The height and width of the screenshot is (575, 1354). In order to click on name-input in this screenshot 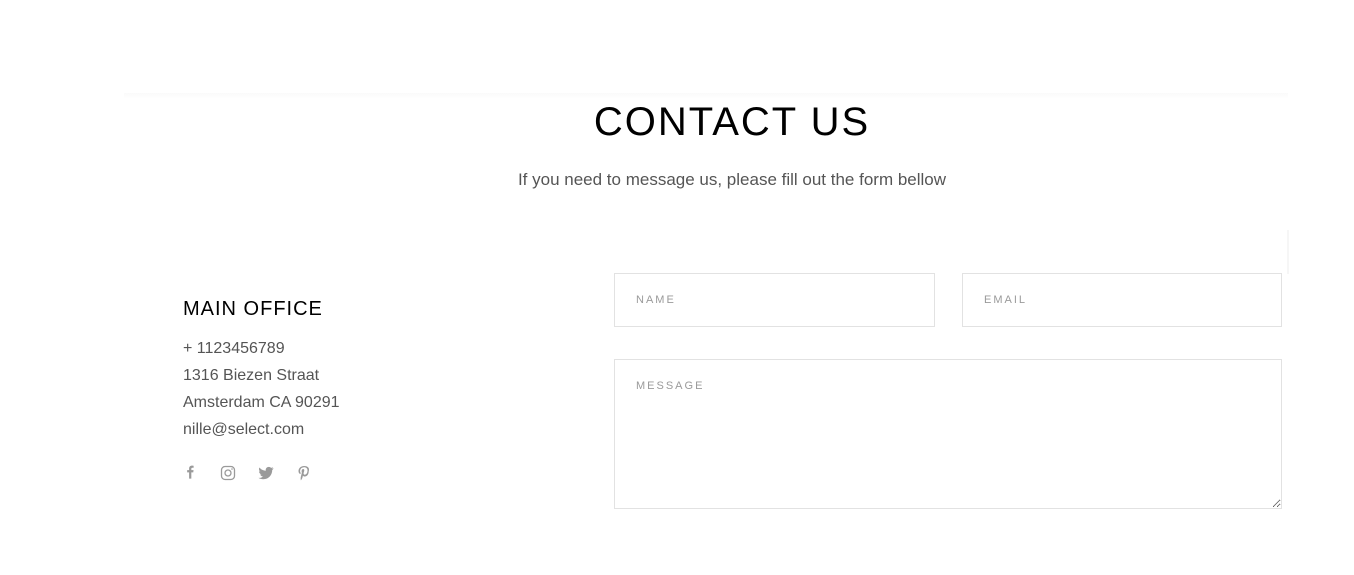, I will do `click(774, 300)`.